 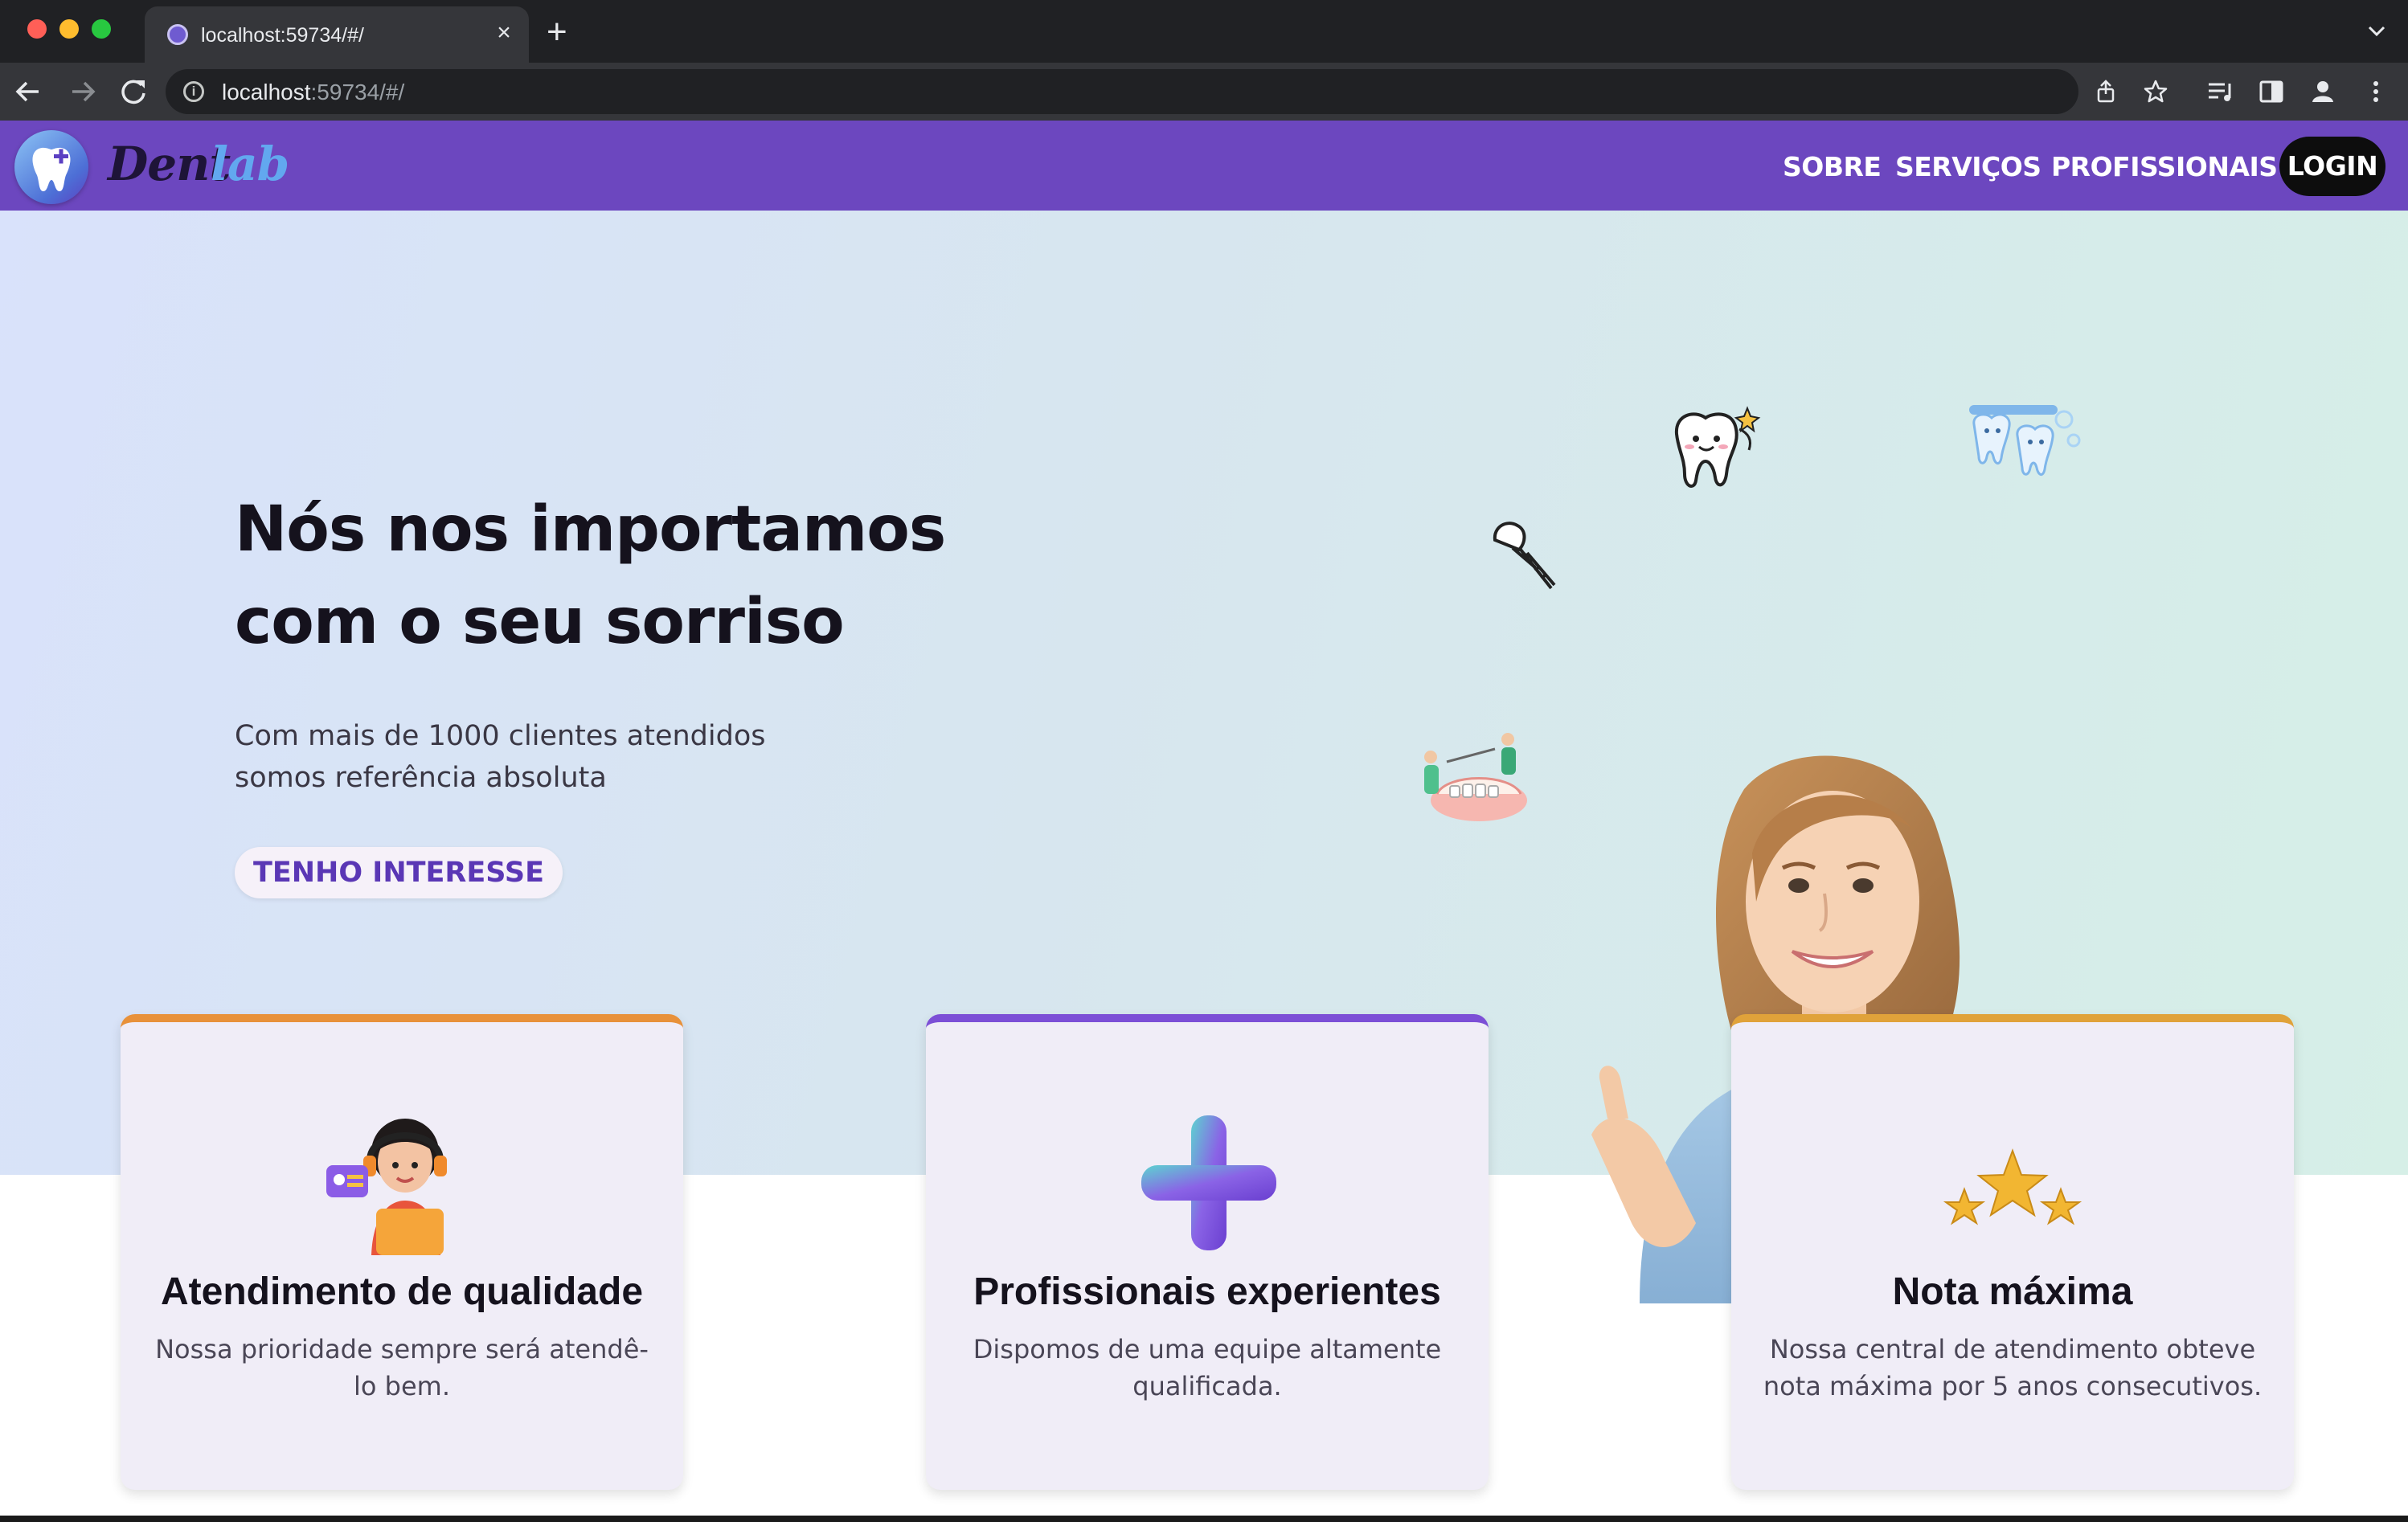 What do you see at coordinates (1968, 166) in the screenshot?
I see `nav-link-servicos: SERVIÇOS` at bounding box center [1968, 166].